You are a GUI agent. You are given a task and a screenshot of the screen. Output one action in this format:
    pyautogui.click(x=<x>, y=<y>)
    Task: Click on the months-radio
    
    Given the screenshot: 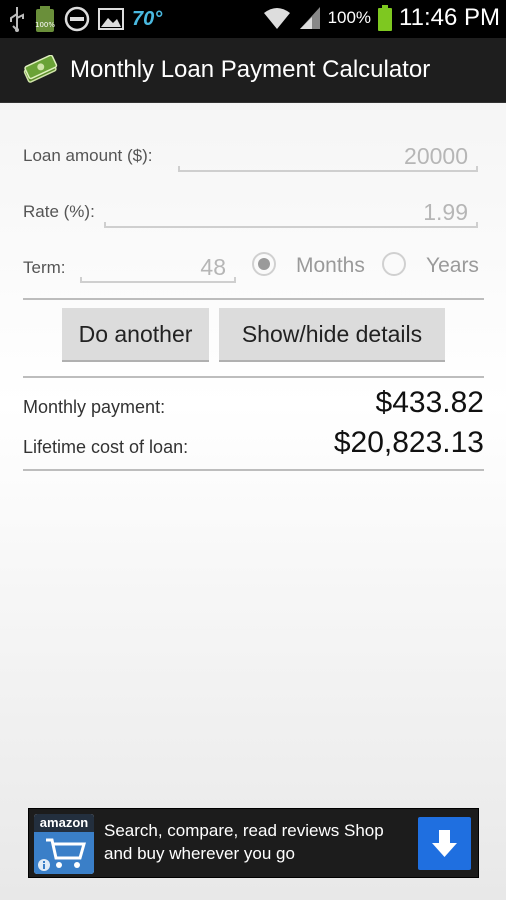 What is the action you would take?
    pyautogui.click(x=264, y=264)
    